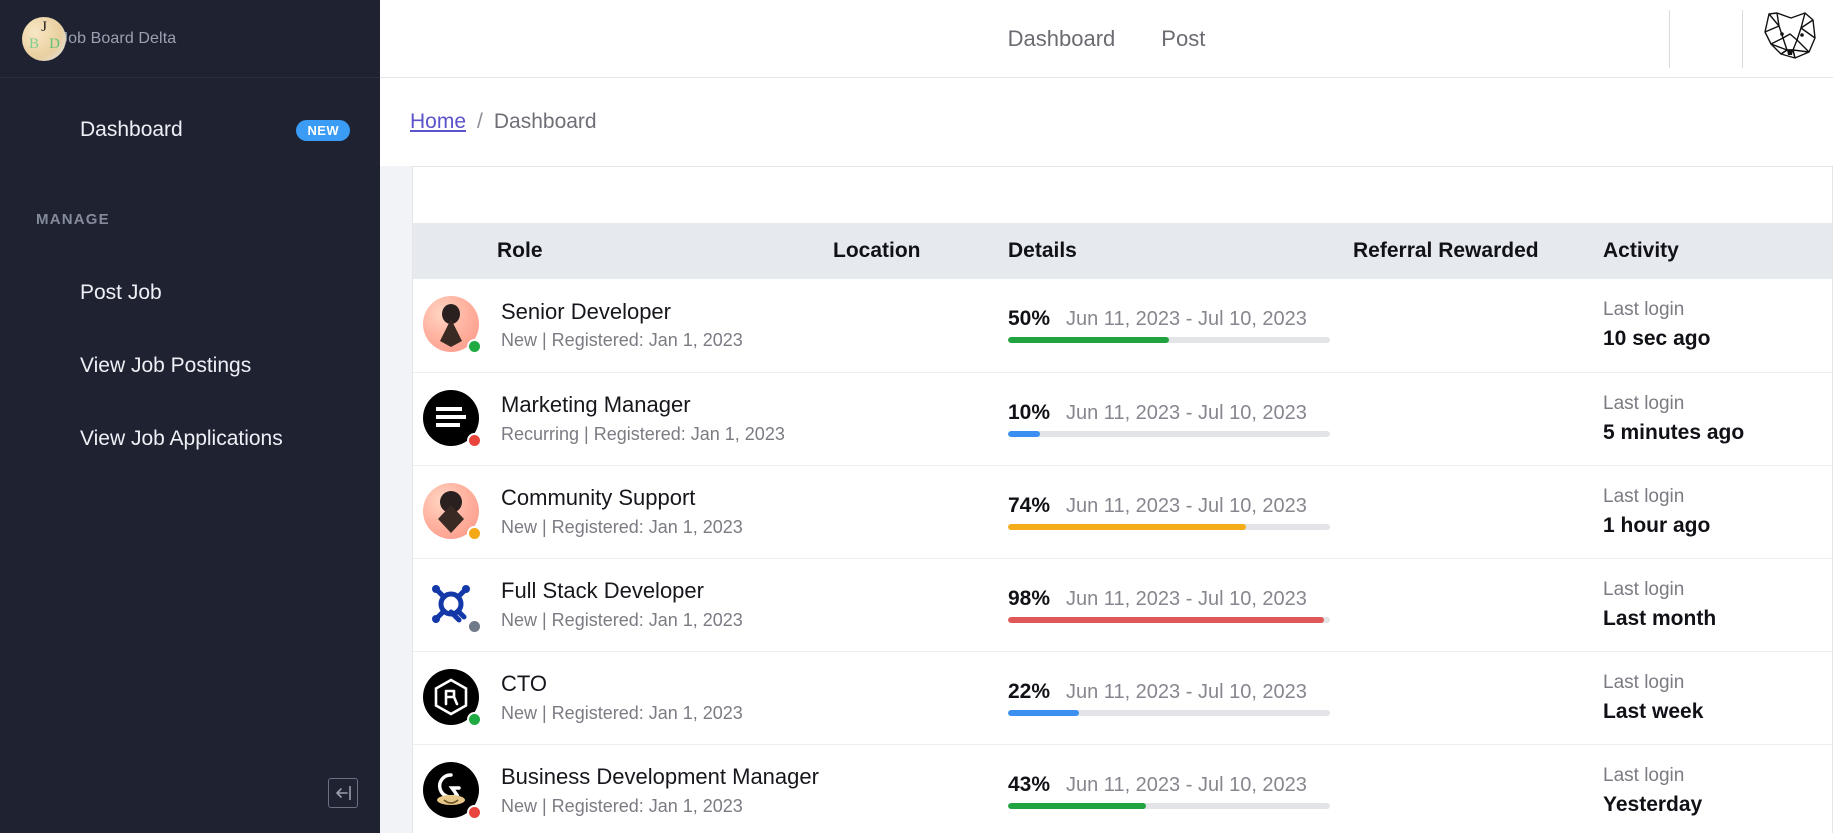 The image size is (1833, 833). Describe the element at coordinates (34, 43) in the screenshot. I see `logo-letter-left: B` at that location.